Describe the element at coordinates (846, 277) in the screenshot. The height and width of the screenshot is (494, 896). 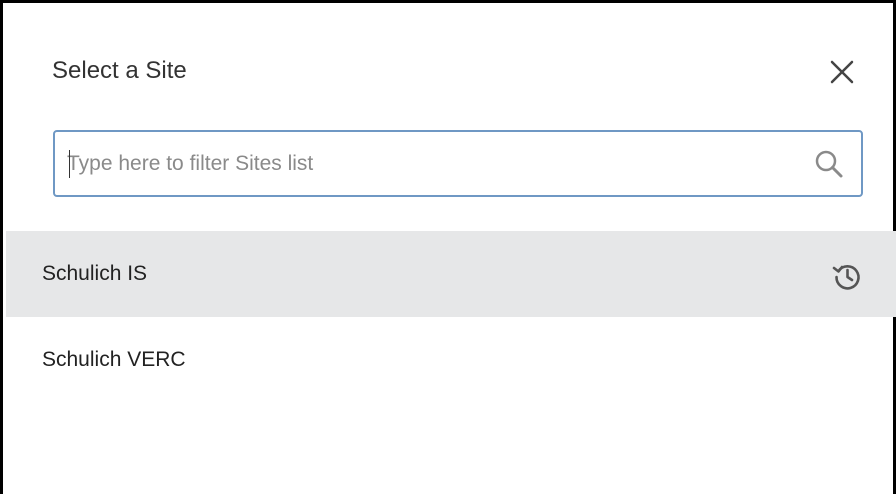
I see `history-icon` at that location.